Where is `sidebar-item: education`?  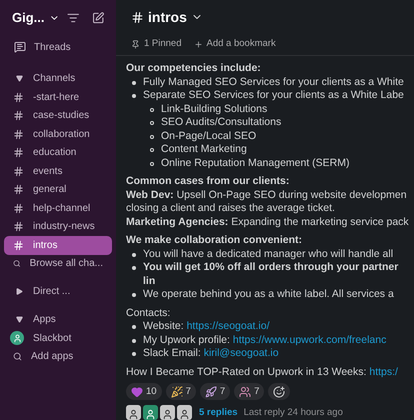
sidebar-item: education is located at coordinates (58, 153).